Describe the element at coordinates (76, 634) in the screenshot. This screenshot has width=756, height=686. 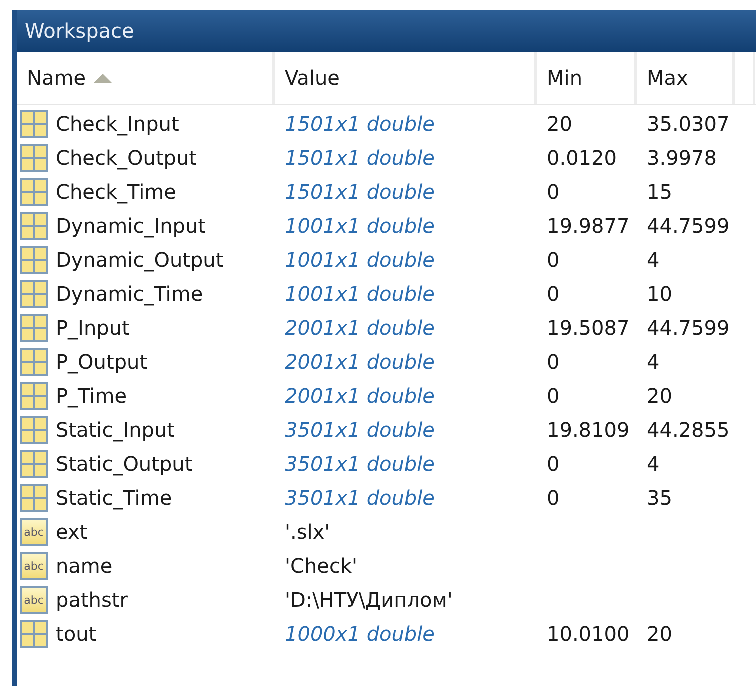
I see `variable-name: tout` at that location.